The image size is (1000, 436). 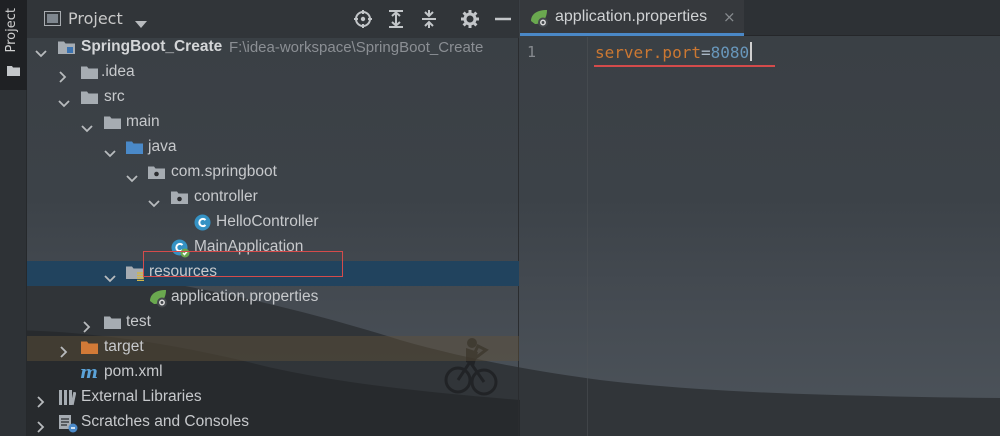 What do you see at coordinates (124, 346) in the screenshot?
I see `tree-item-label: target` at bounding box center [124, 346].